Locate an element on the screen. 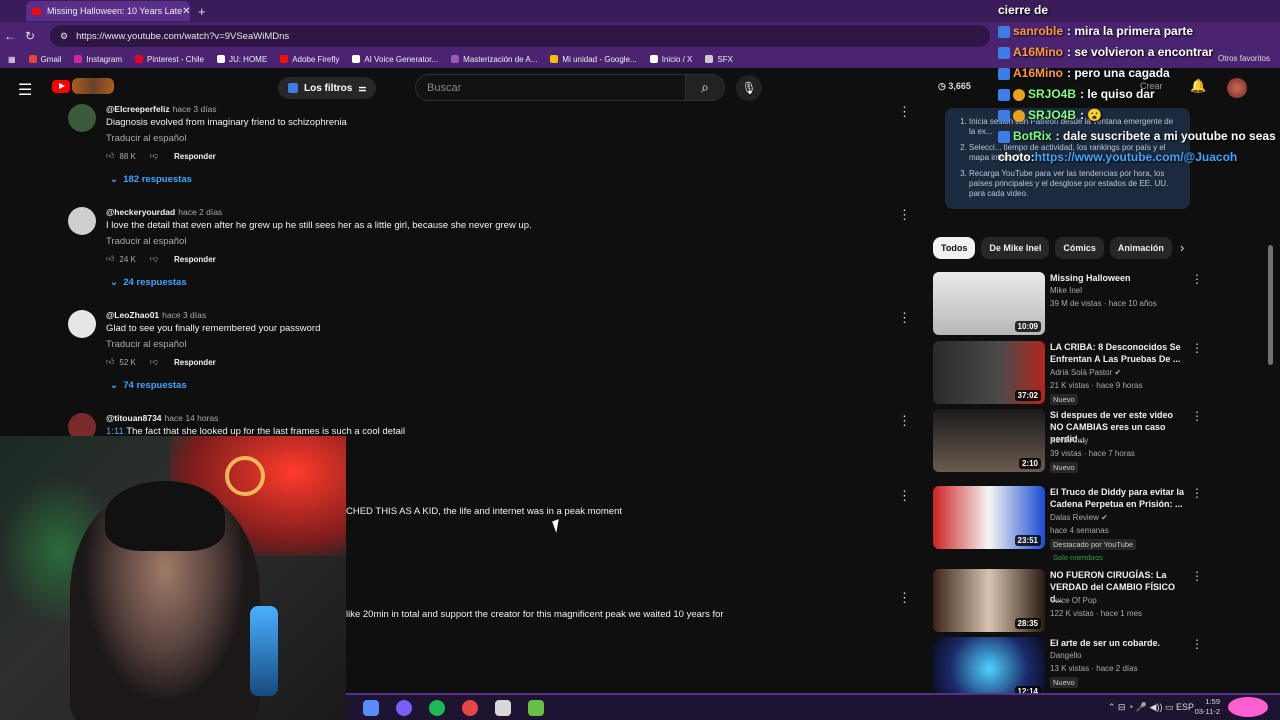 This screenshot has width=1280, height=720. browser-tab: Missing Halloween: 10 Years Late ✕ is located at coordinates (108, 11).